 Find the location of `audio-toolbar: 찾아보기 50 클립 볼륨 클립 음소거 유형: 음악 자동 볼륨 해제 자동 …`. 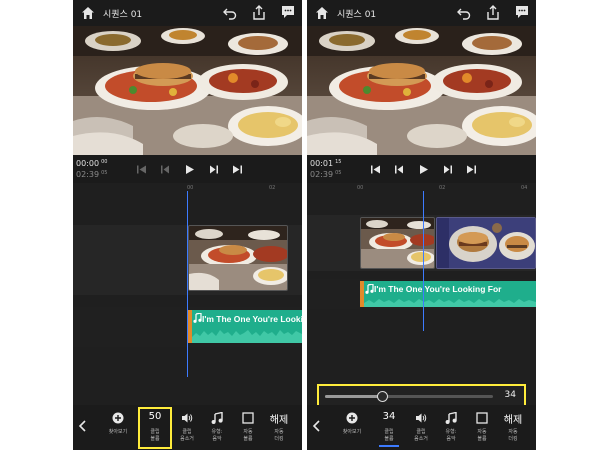

audio-toolbar: 찾아보기 50 클립 볼륨 클립 음소거 유형: 음악 자동 볼륨 해제 자동 … is located at coordinates (187, 427).